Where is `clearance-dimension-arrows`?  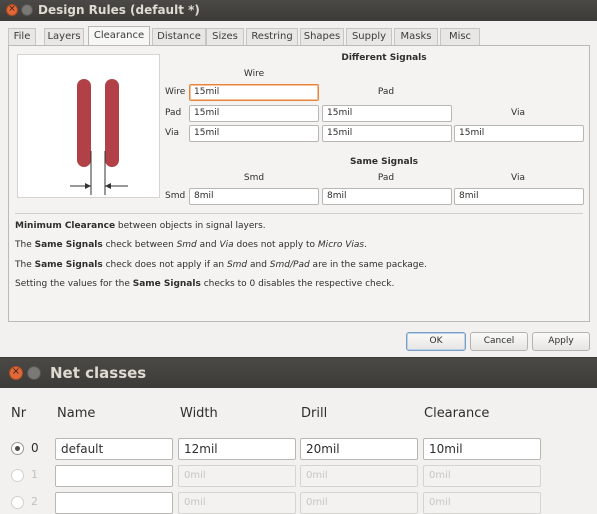
clearance-dimension-arrows is located at coordinates (99, 173).